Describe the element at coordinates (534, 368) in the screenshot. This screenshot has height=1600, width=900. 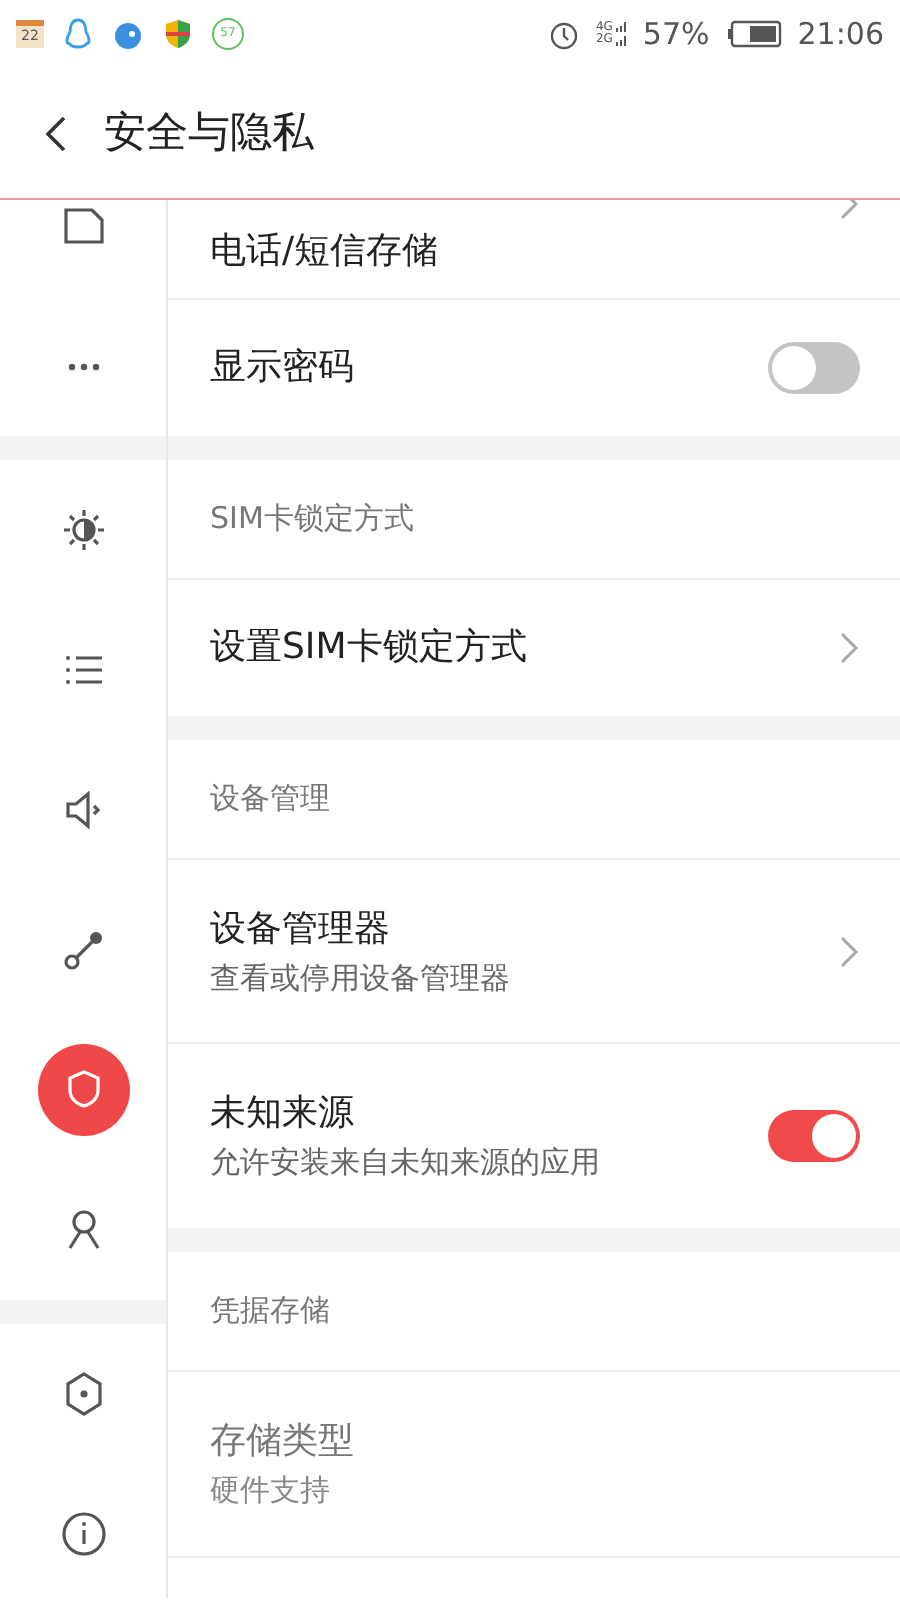
I see `settings-row: 显示密码` at that location.